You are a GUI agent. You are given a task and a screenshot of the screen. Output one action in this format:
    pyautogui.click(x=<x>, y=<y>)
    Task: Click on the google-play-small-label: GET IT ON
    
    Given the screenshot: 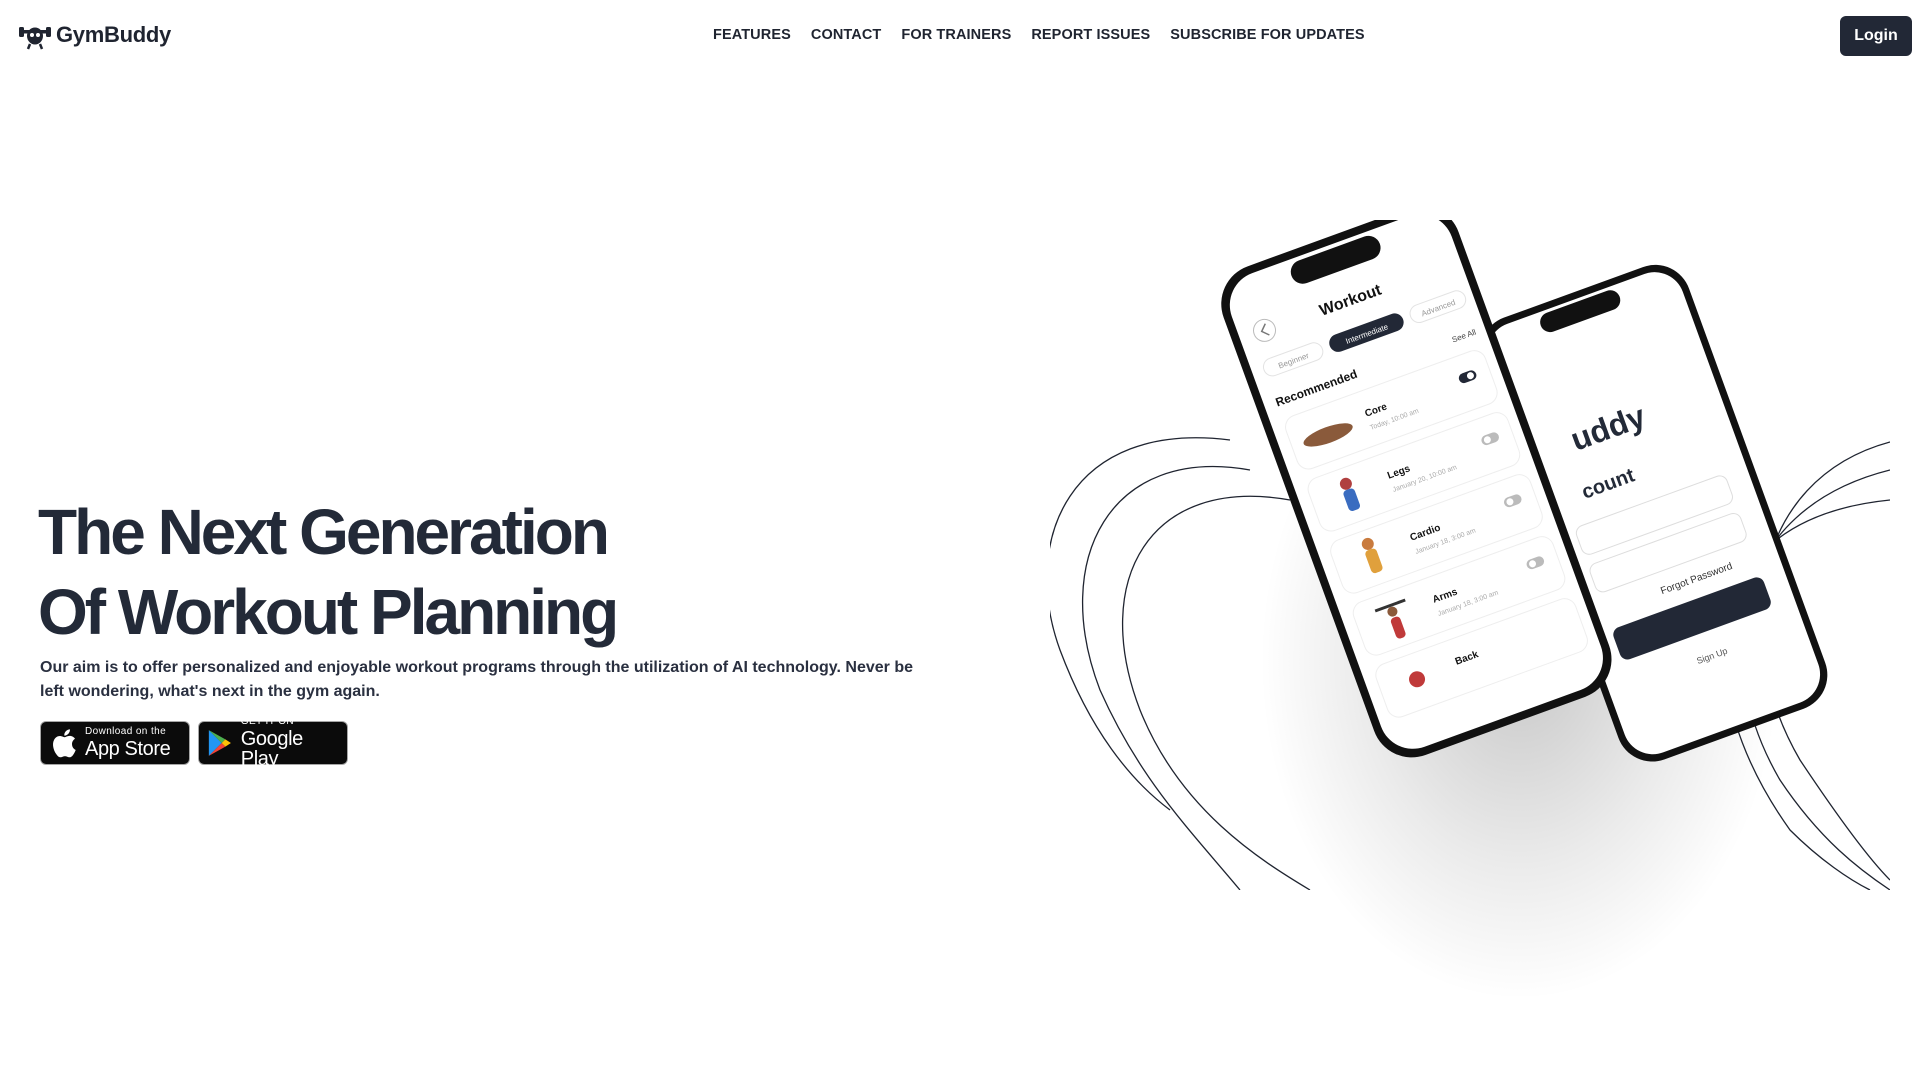 What is the action you would take?
    pyautogui.click(x=267, y=721)
    